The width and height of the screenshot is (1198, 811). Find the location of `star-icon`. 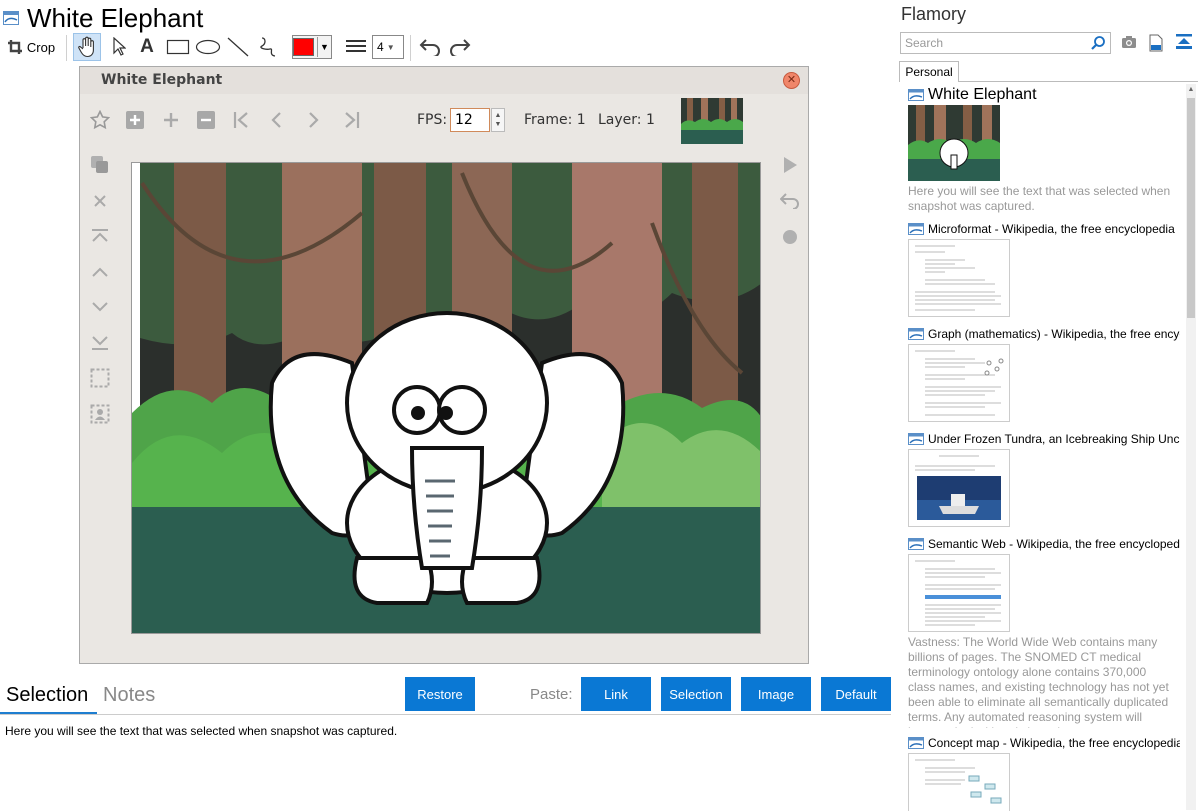

star-icon is located at coordinates (100, 120).